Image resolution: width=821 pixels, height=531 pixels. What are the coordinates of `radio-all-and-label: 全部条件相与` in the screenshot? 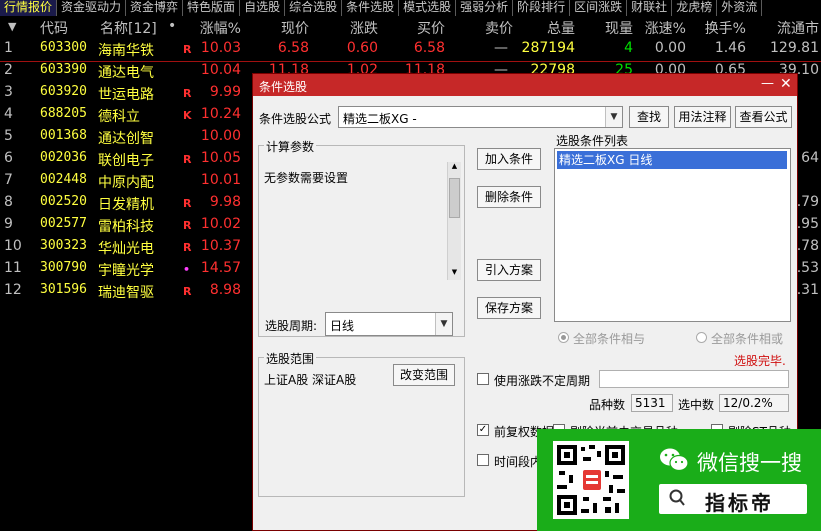 It's located at (609, 339).